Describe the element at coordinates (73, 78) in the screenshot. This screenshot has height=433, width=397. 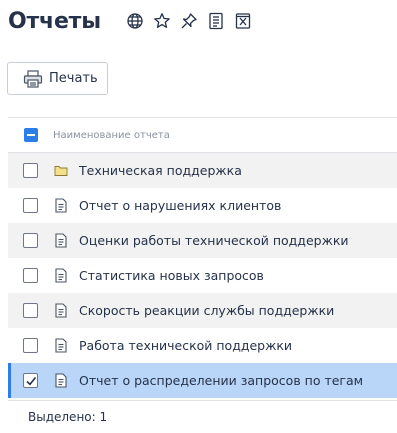
I see `print-button-label: Печать` at that location.